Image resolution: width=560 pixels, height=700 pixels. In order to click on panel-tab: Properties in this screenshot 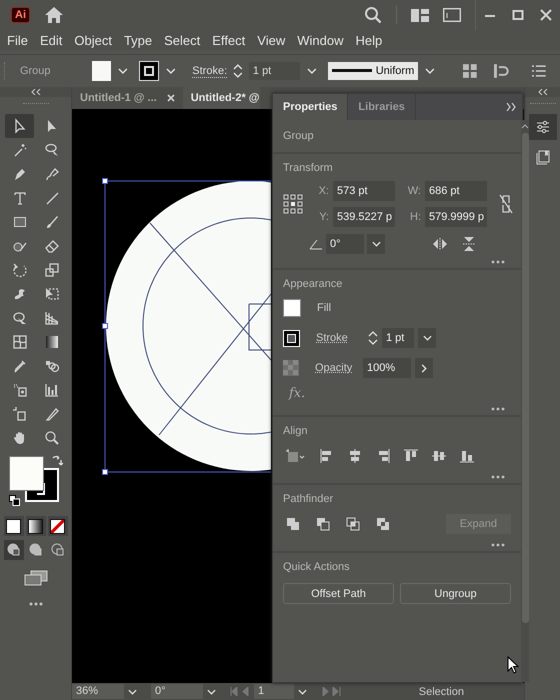, I will do `click(310, 107)`.